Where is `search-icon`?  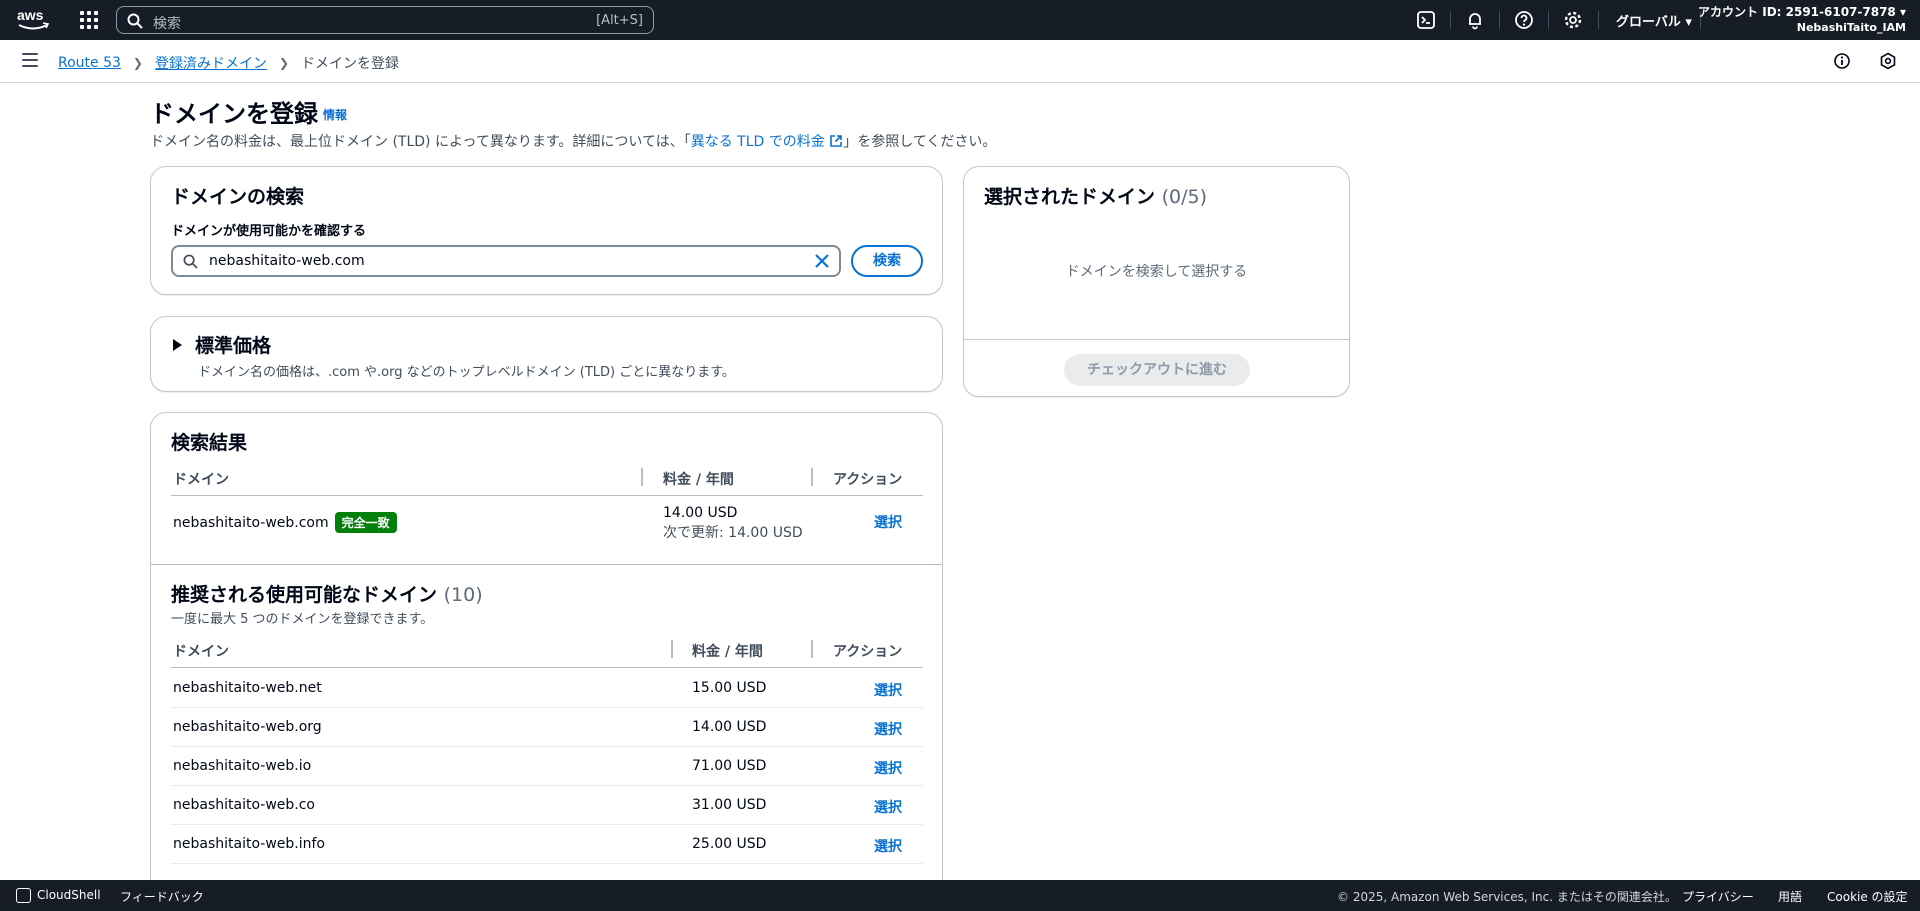 search-icon is located at coordinates (135, 21).